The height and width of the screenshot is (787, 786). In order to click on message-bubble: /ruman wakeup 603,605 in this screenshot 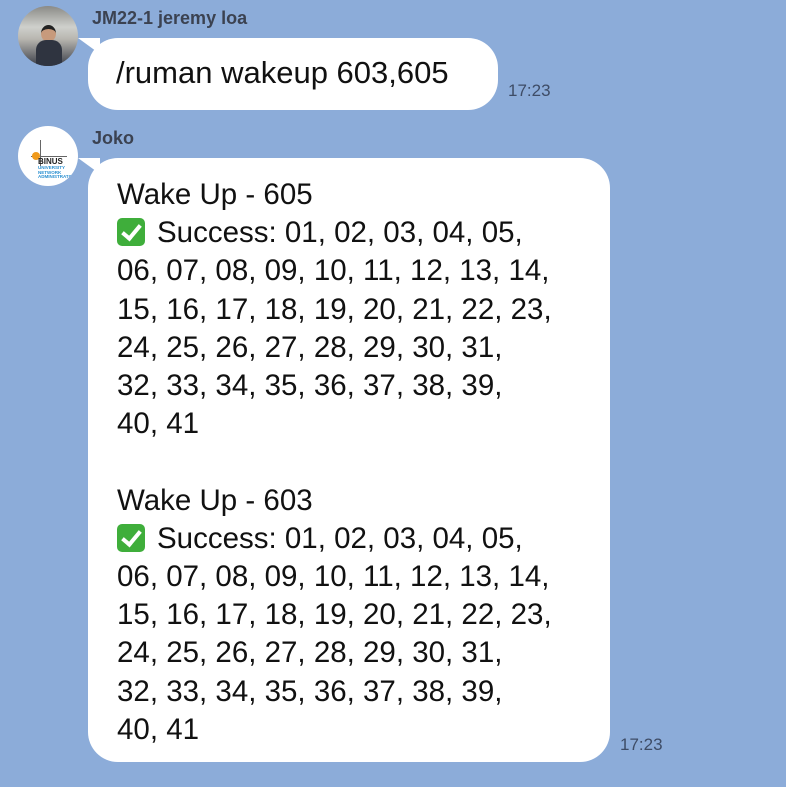, I will do `click(288, 74)`.